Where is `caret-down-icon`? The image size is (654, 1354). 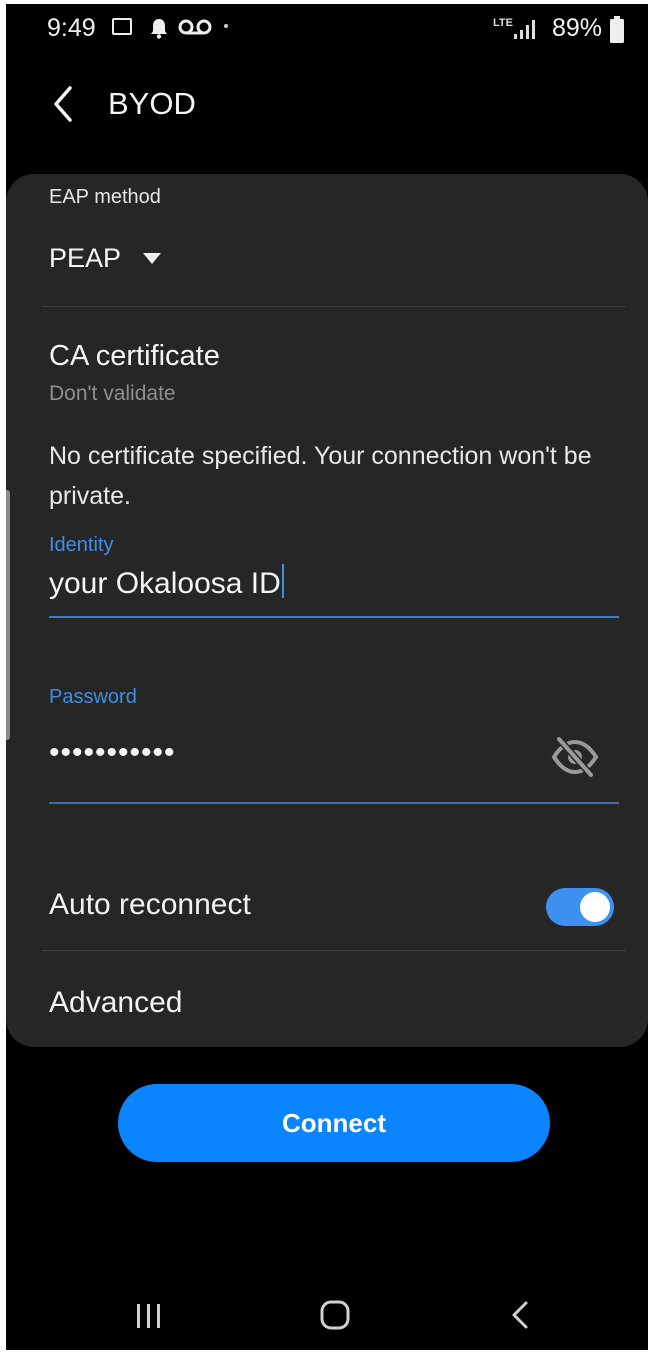
caret-down-icon is located at coordinates (152, 258).